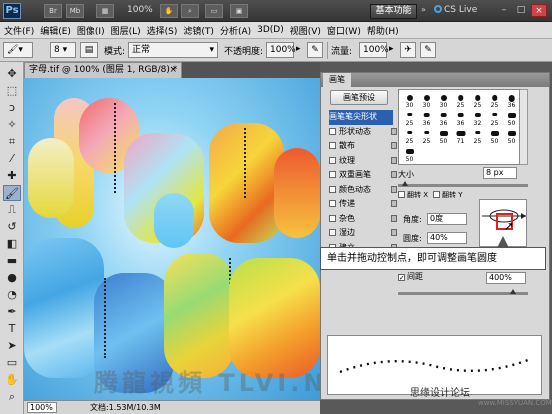 This screenshot has height=414, width=552. I want to click on opacity-input: 100%, so click(281, 50).